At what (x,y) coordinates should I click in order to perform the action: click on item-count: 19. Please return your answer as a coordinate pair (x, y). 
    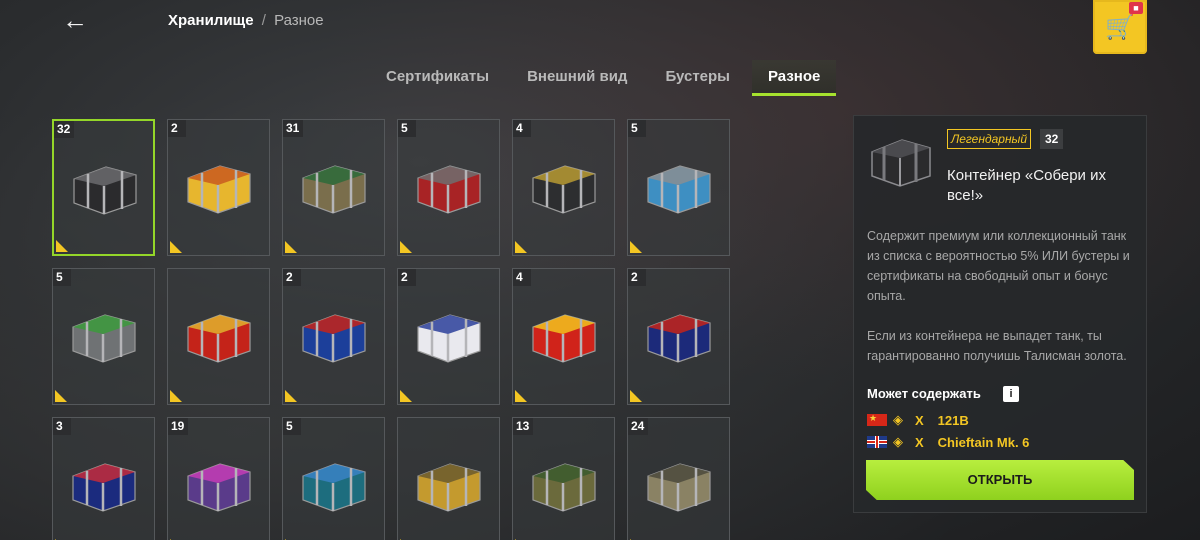
    Looking at the image, I should click on (178, 426).